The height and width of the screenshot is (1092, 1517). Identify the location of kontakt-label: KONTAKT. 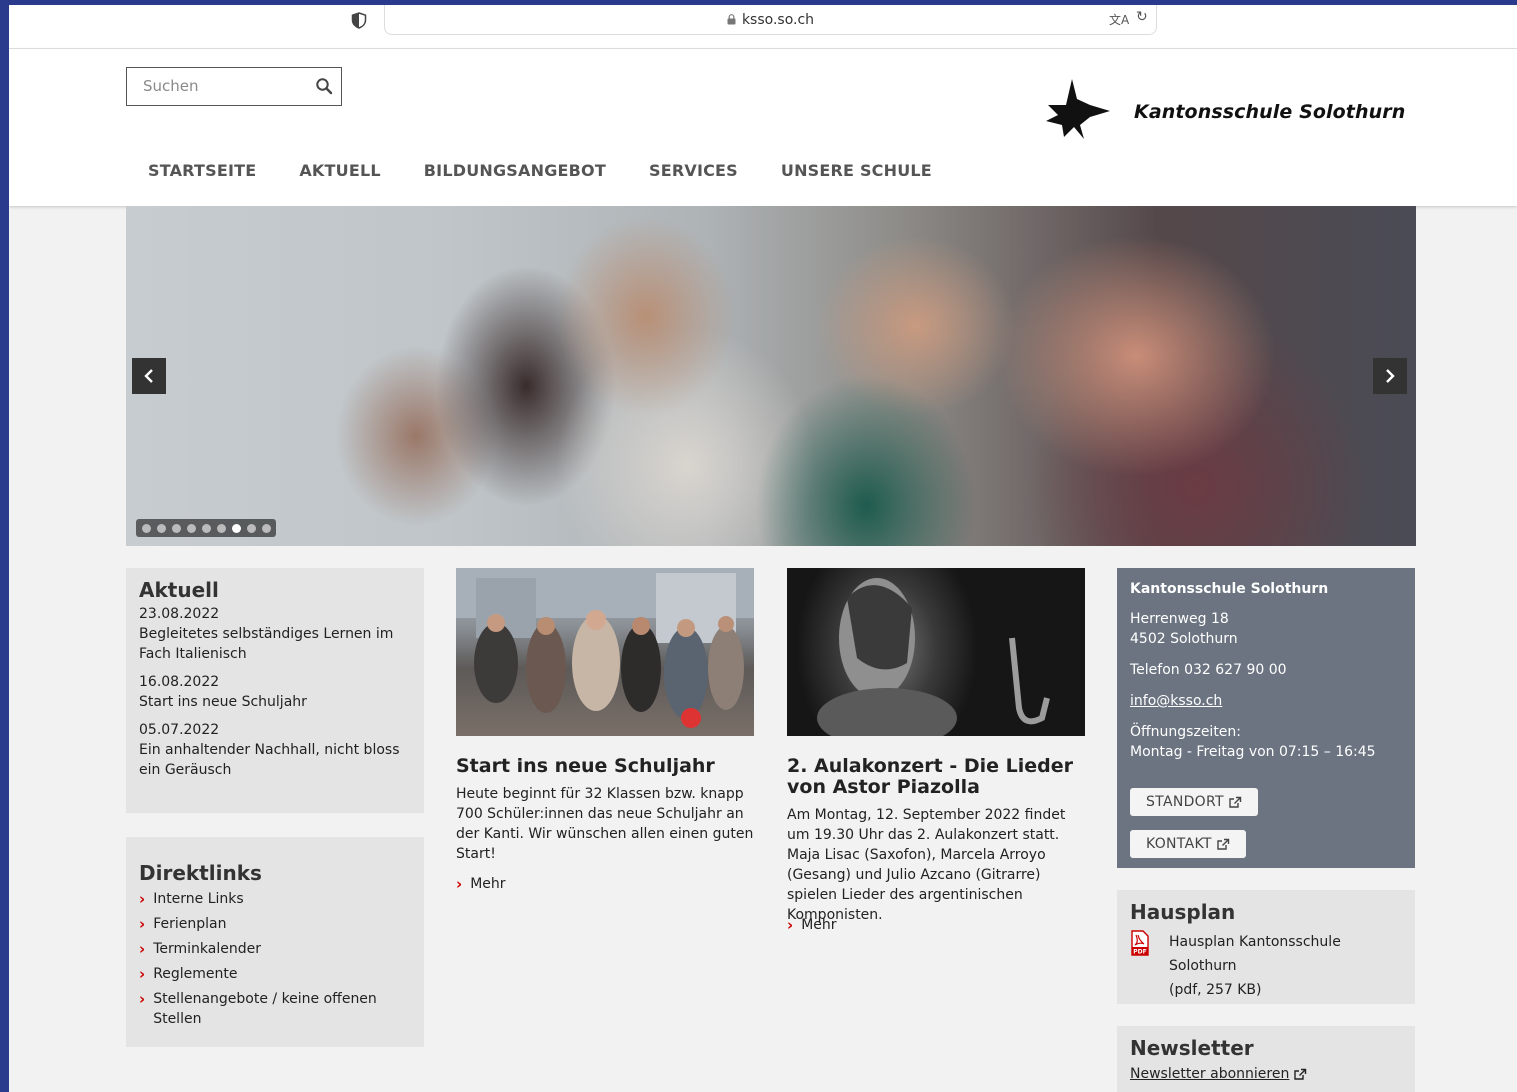
(1179, 844).